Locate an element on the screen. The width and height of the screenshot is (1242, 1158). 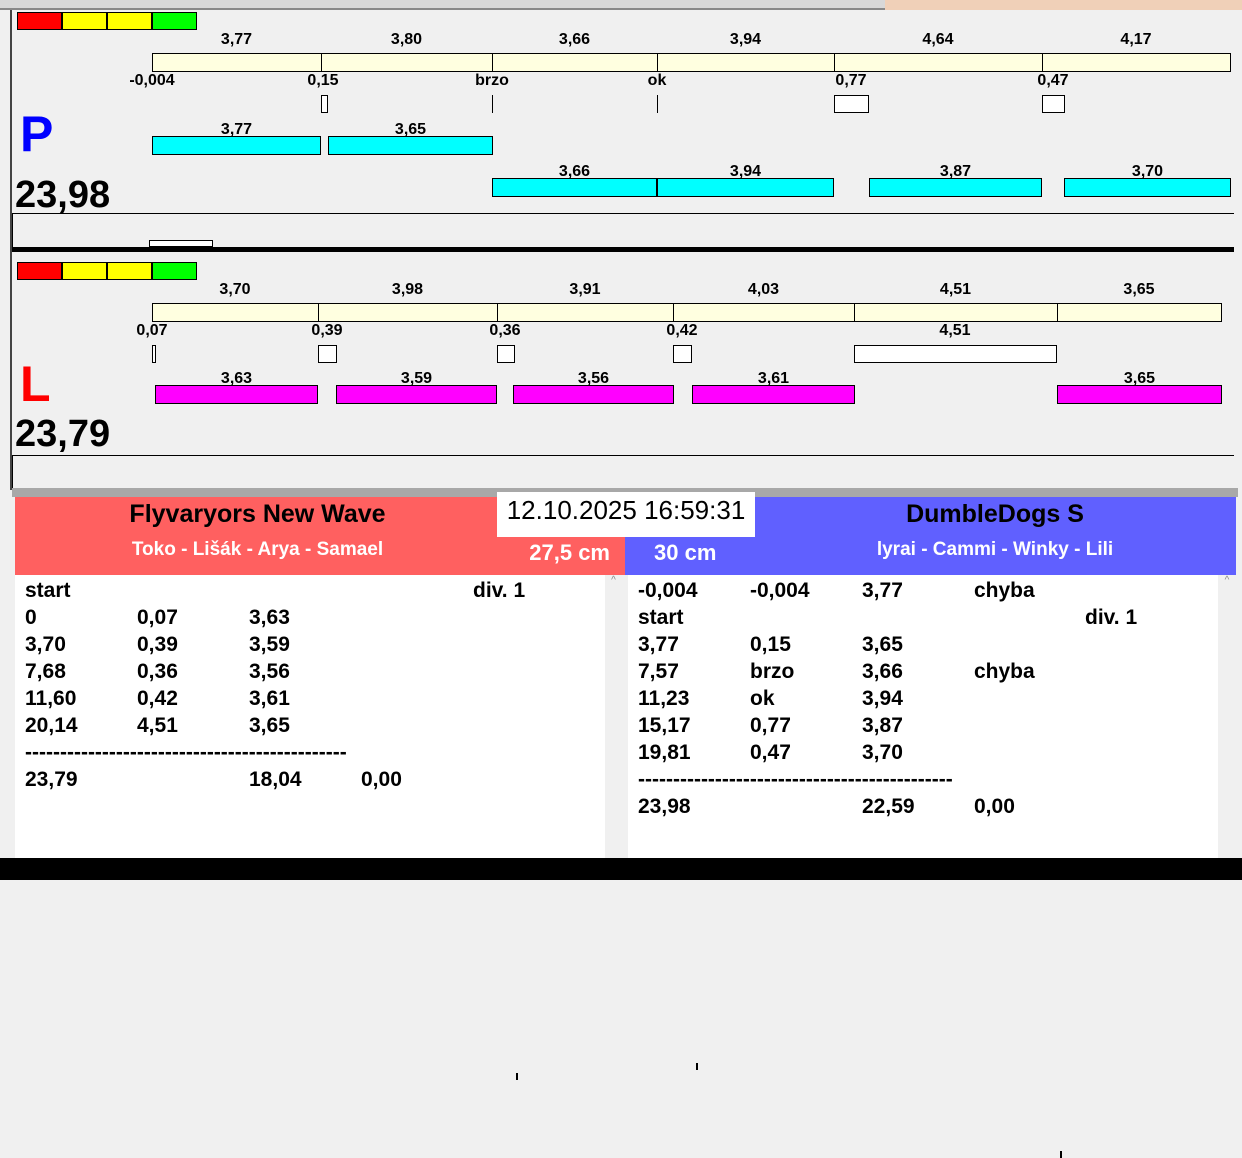
top-right-area is located at coordinates (1063, 5).